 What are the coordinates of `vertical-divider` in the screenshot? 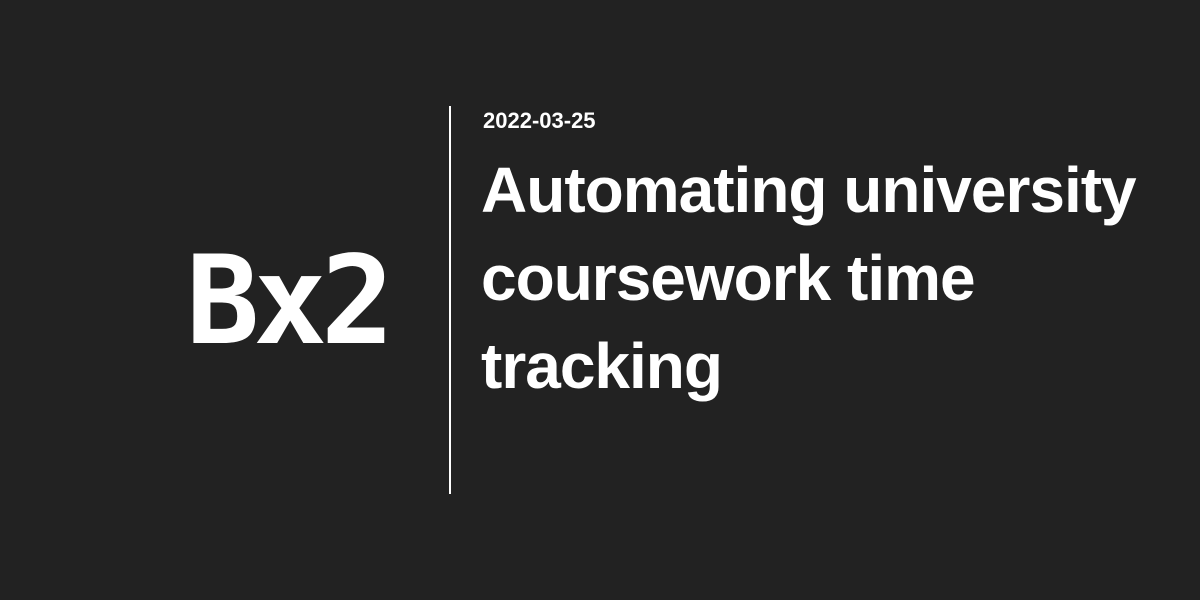 It's located at (450, 300).